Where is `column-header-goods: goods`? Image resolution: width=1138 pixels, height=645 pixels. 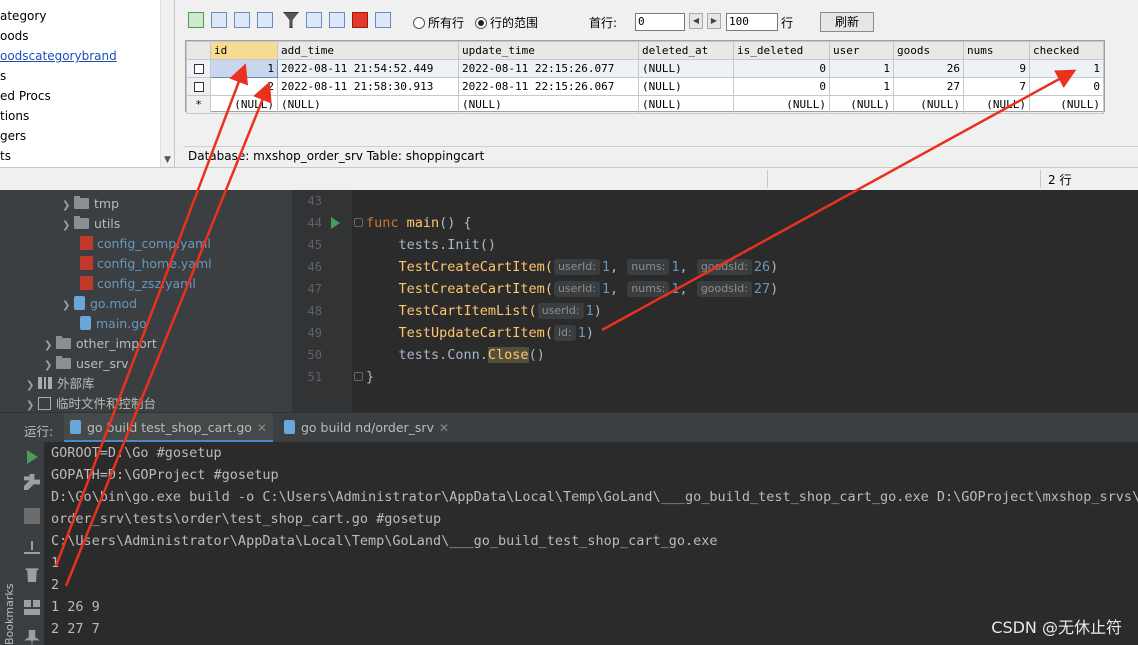
column-header-goods: goods is located at coordinates (928, 50).